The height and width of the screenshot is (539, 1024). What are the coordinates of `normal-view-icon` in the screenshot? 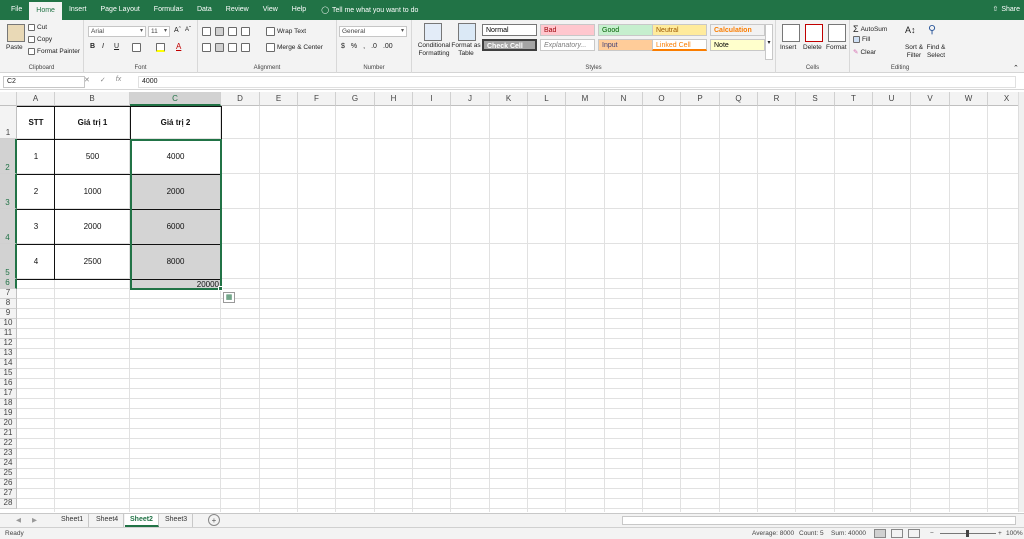 It's located at (880, 533).